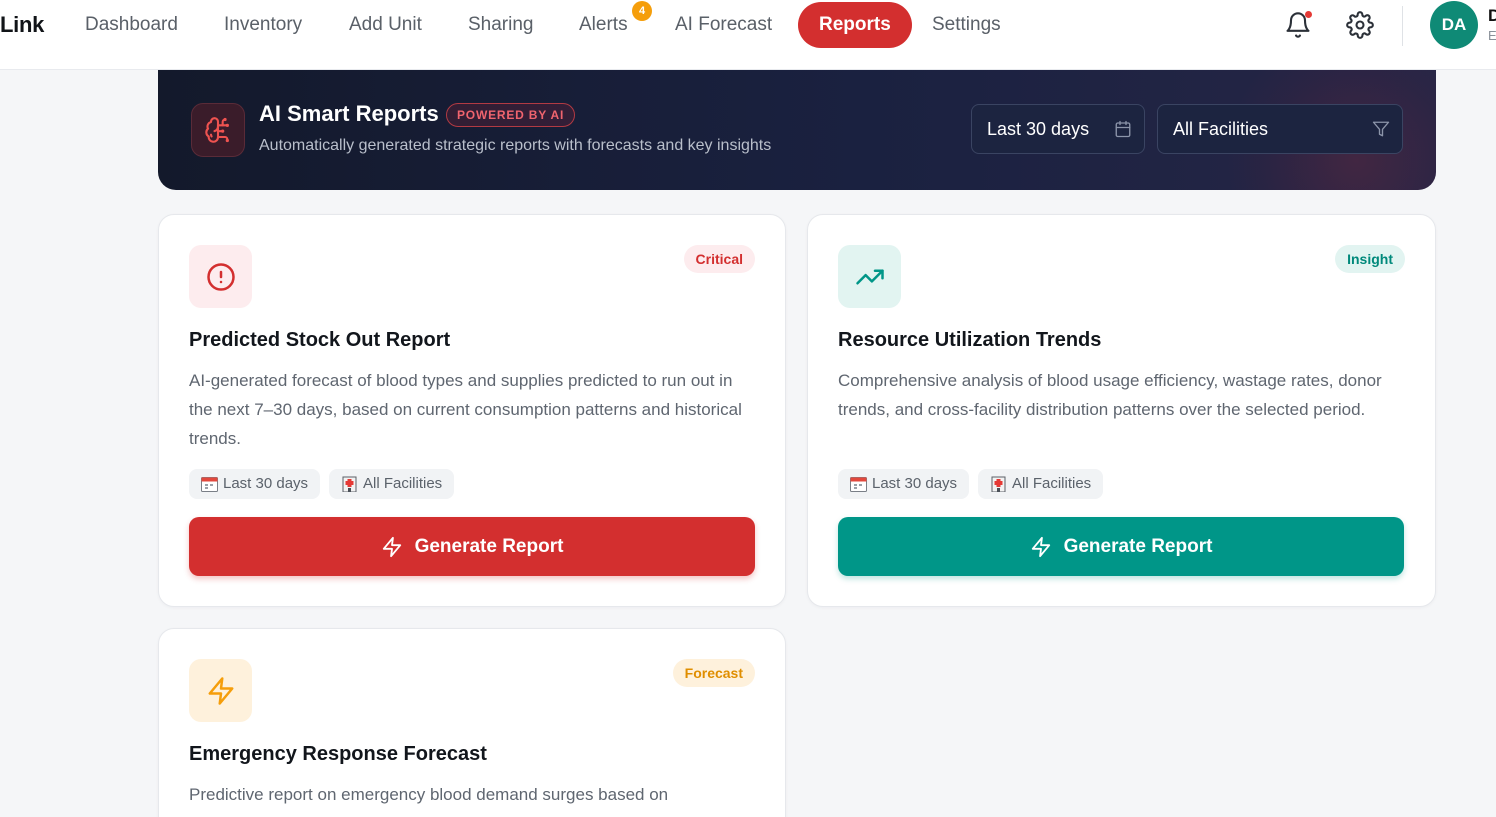 The image size is (1496, 817). I want to click on user-avatar: DA, so click(1454, 25).